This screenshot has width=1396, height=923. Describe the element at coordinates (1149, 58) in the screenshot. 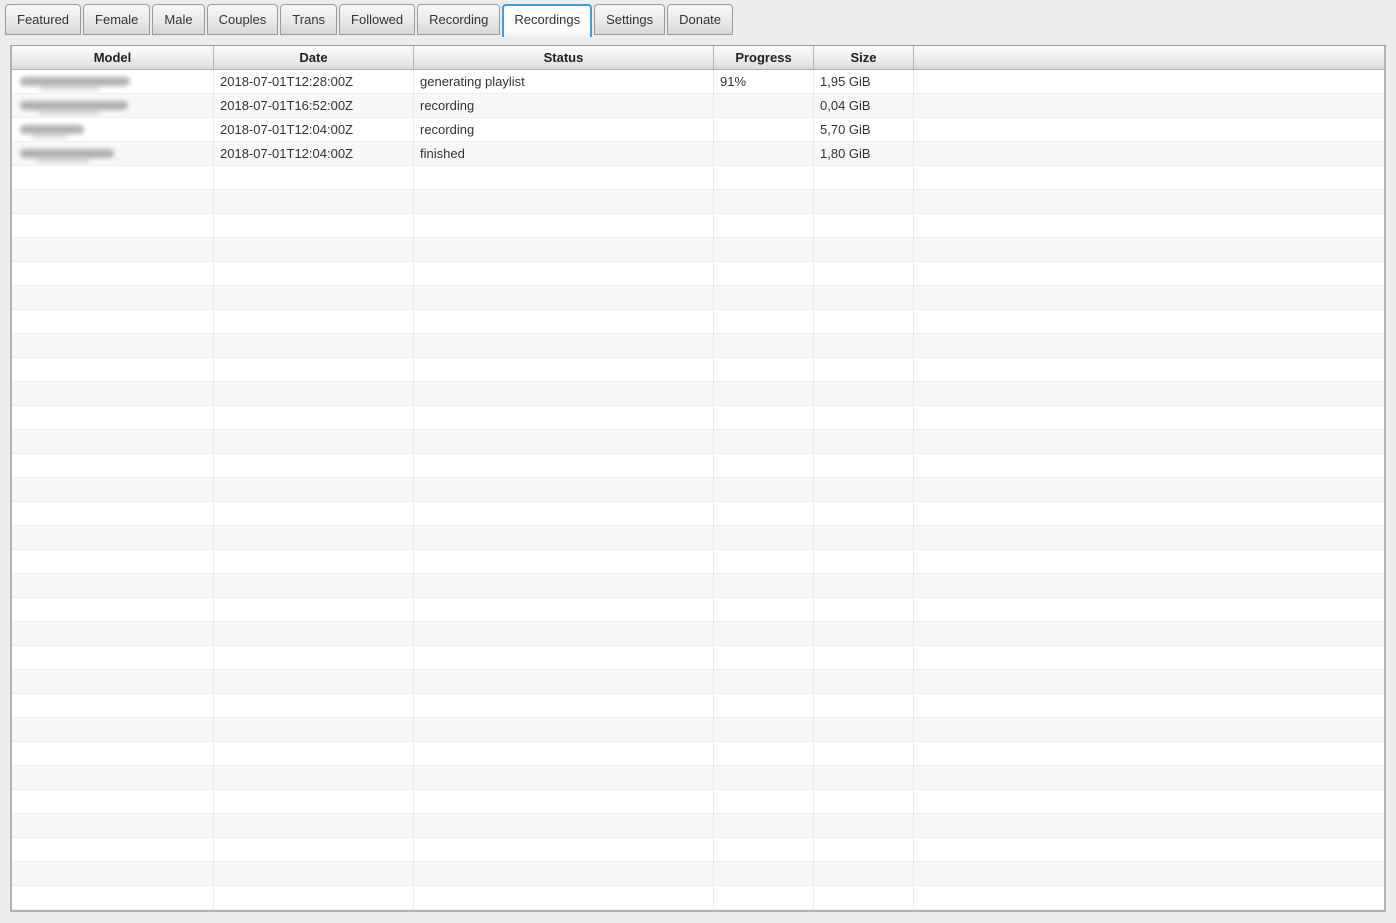

I see `column-header-filler` at that location.